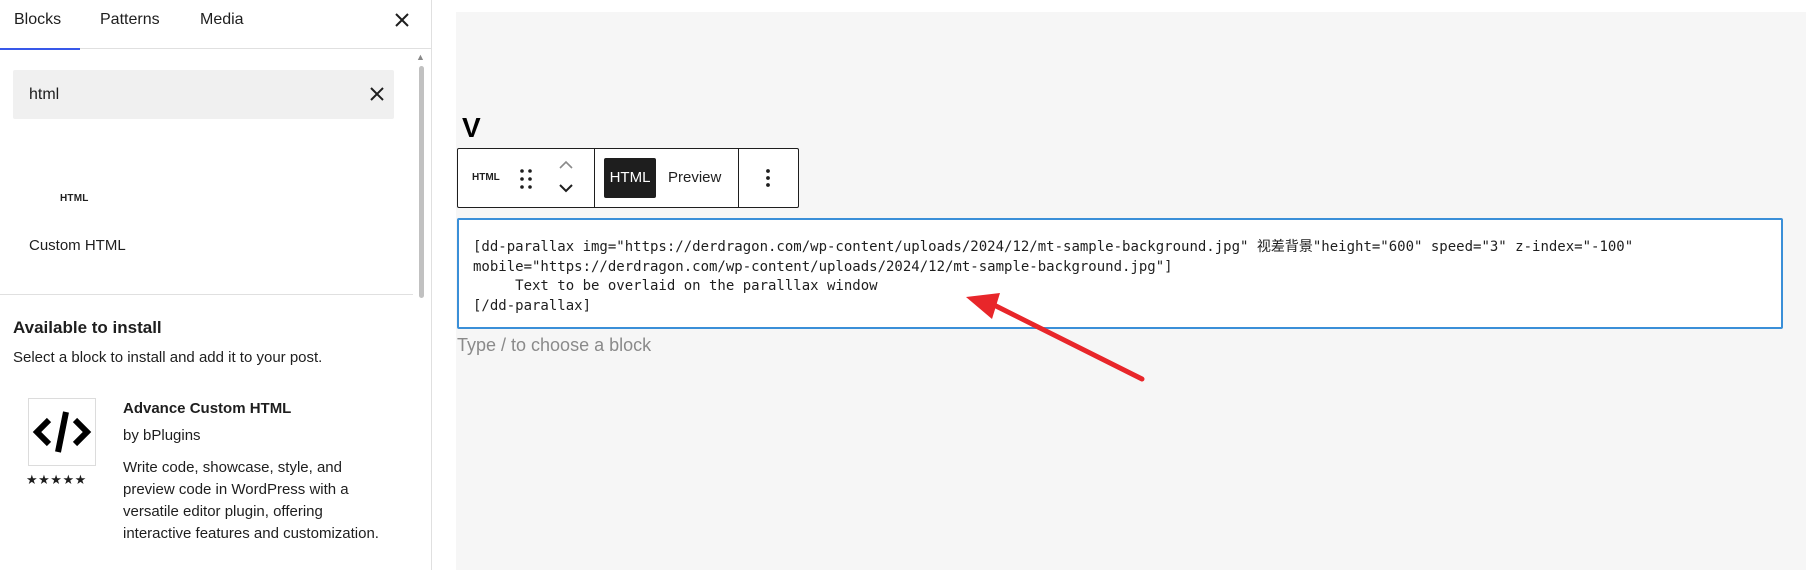 This screenshot has height=570, width=1806. I want to click on scrollbar-up-arrow: ▲, so click(421, 57).